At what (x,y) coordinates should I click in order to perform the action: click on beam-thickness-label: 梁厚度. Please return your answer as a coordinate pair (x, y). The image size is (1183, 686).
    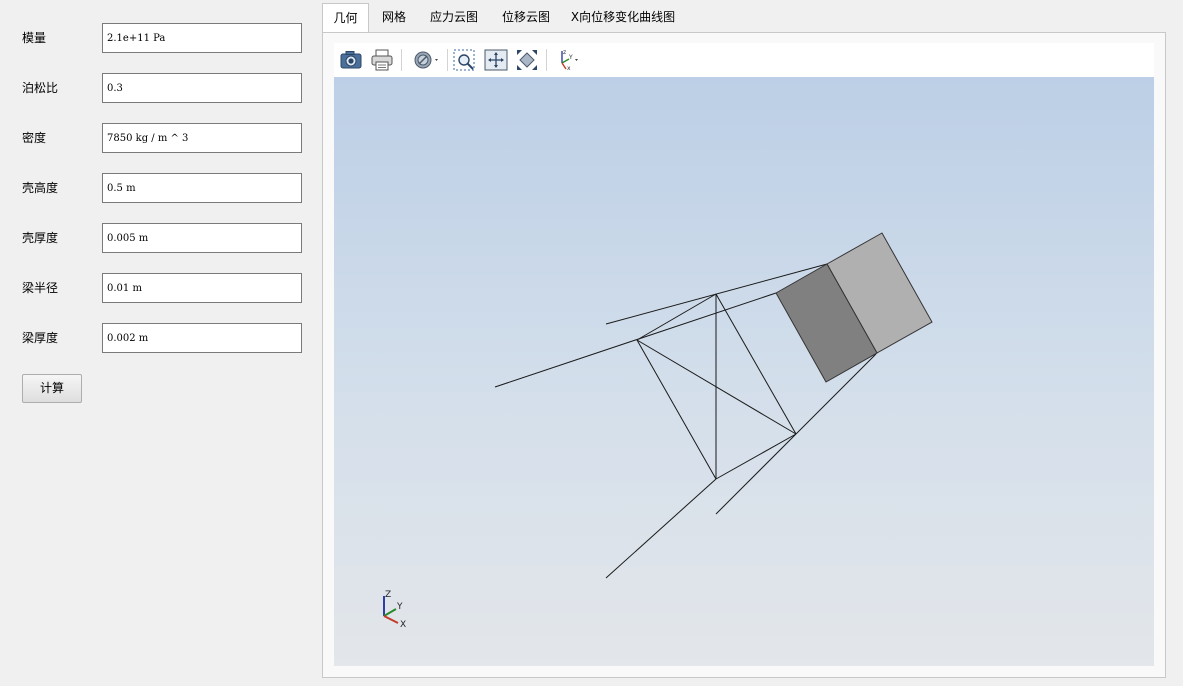
    Looking at the image, I should click on (40, 338).